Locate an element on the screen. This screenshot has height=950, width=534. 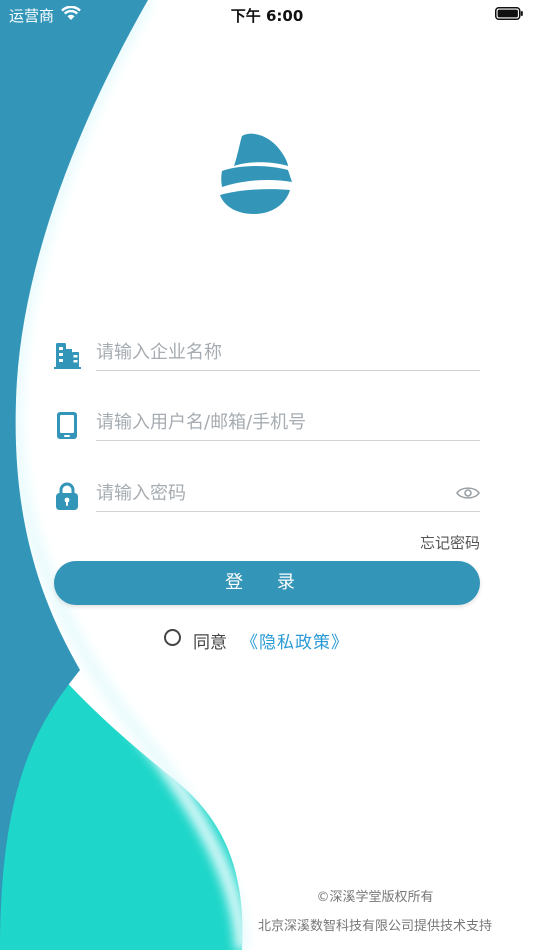
agree-label: 同意 is located at coordinates (210, 643).